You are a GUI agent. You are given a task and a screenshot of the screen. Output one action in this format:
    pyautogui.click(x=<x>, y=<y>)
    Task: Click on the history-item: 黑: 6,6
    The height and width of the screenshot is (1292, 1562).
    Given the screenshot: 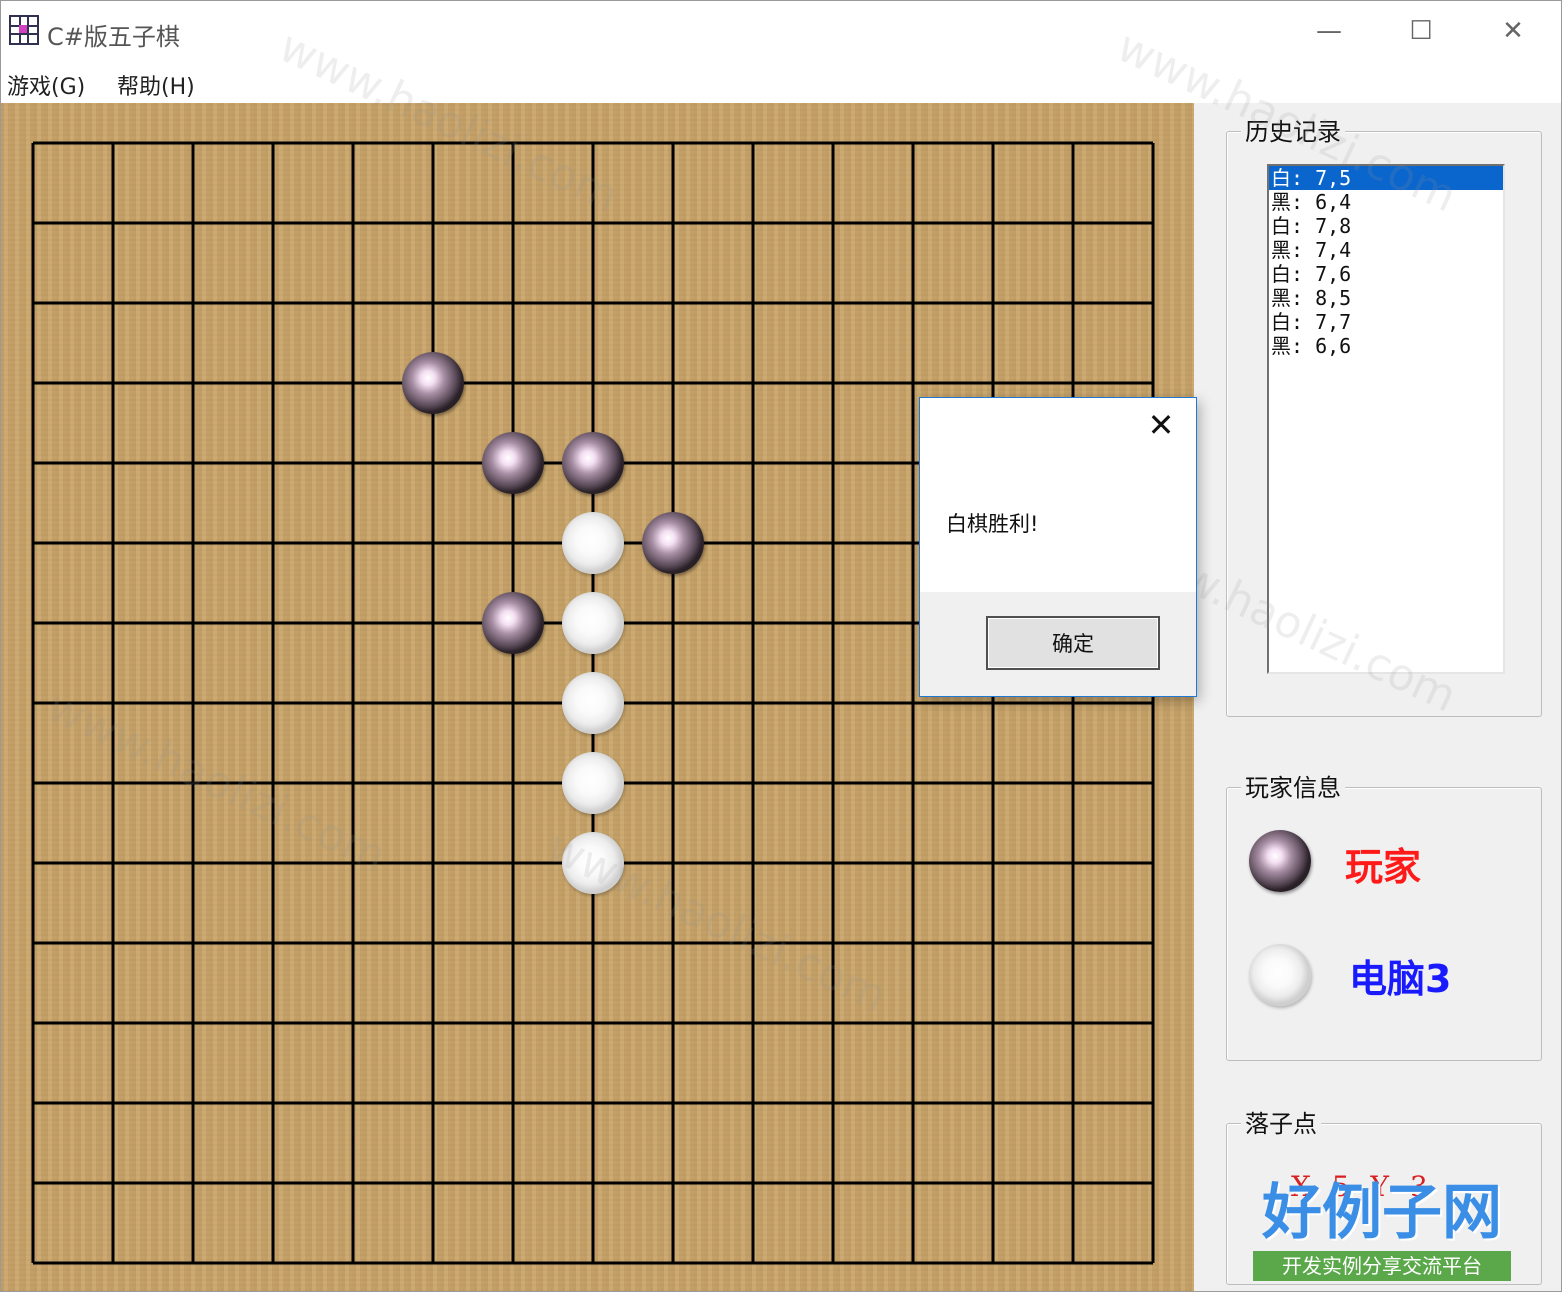 What is the action you would take?
    pyautogui.click(x=1386, y=346)
    